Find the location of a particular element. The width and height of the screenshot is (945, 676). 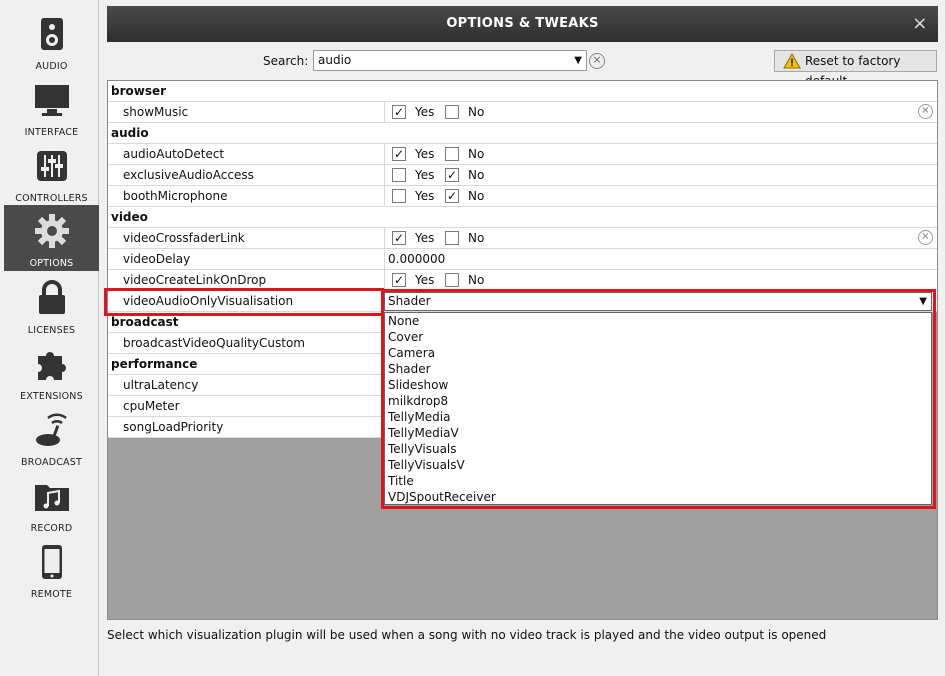

table-row: exclusiveAudioAccess Yes ✓ No is located at coordinates (522, 175).